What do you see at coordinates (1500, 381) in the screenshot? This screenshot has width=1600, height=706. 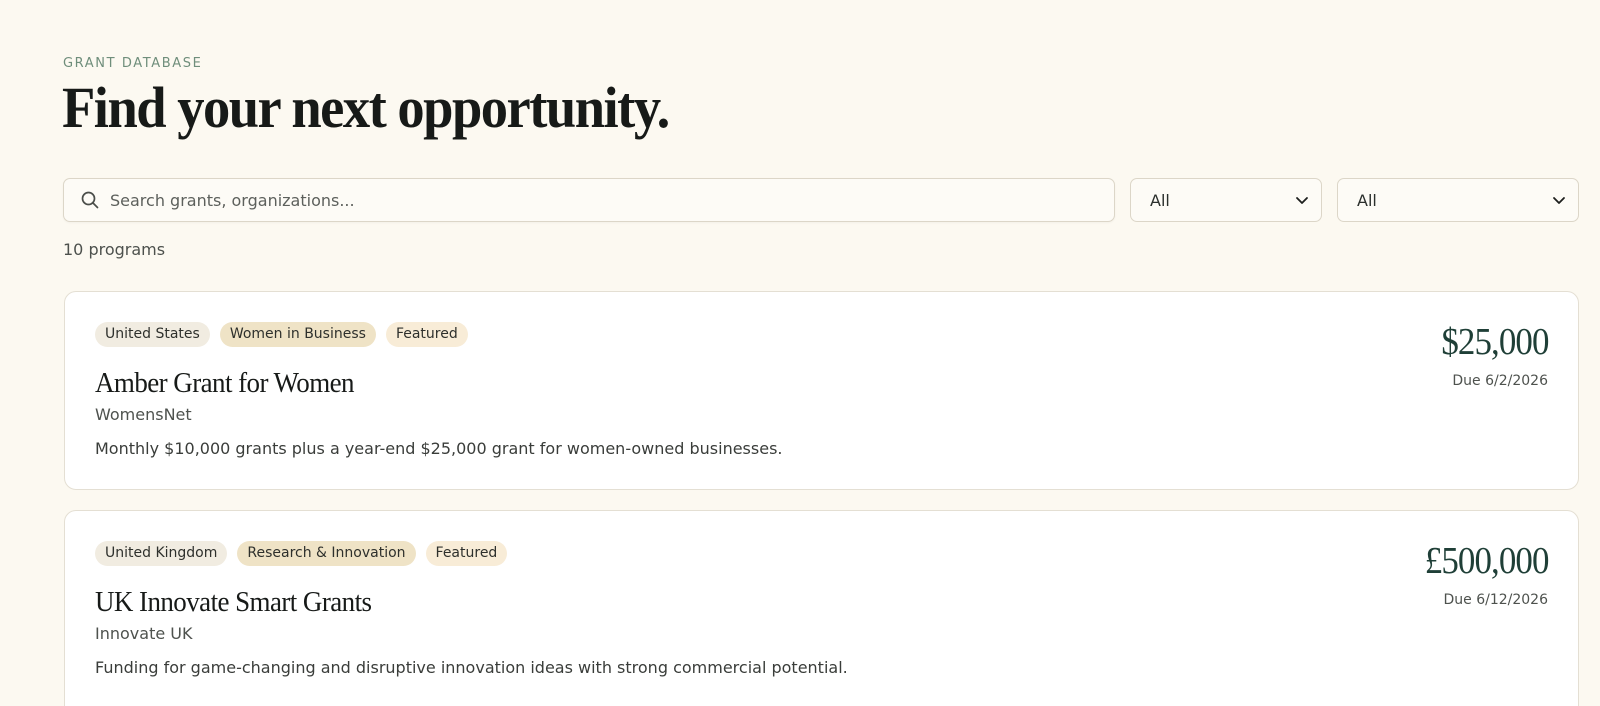 I see `grant-due-date: Due 6/2/2026` at bounding box center [1500, 381].